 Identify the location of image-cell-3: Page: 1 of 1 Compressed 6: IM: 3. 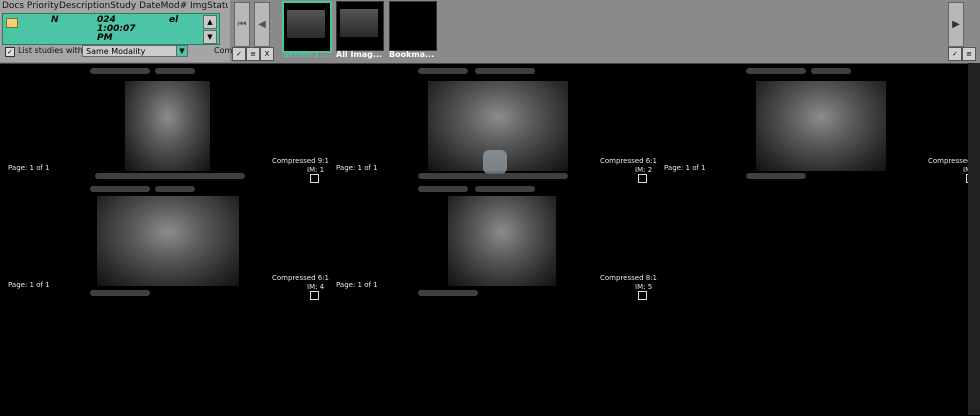
(820, 124).